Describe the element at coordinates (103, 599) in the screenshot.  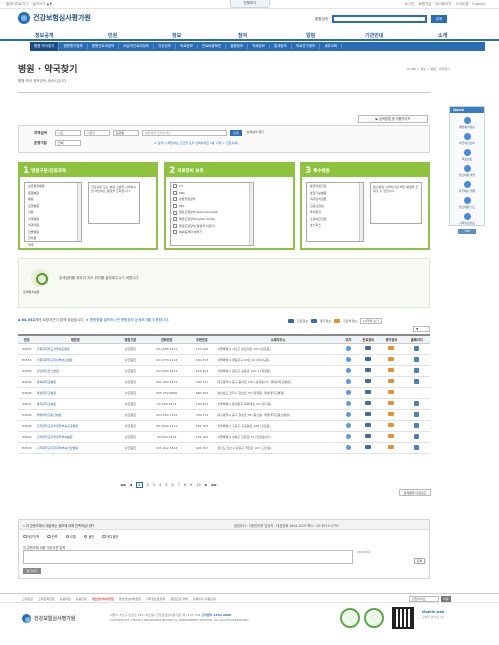
I see `footer-link: 개인정보처리방침` at that location.